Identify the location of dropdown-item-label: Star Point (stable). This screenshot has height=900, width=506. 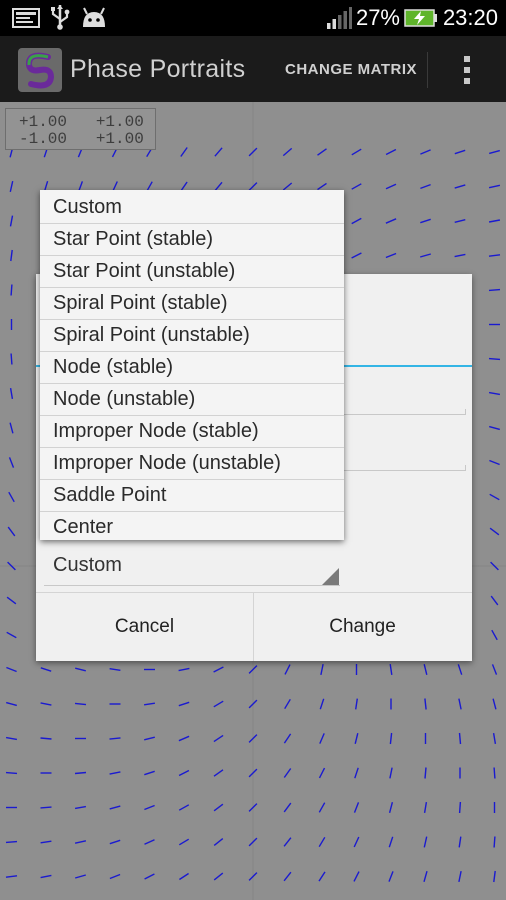
(133, 239).